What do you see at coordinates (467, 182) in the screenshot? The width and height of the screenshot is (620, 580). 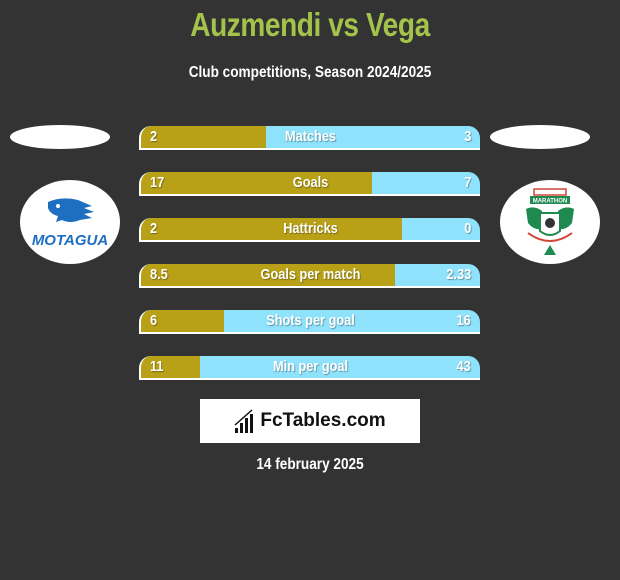 I see `right-value: 7` at bounding box center [467, 182].